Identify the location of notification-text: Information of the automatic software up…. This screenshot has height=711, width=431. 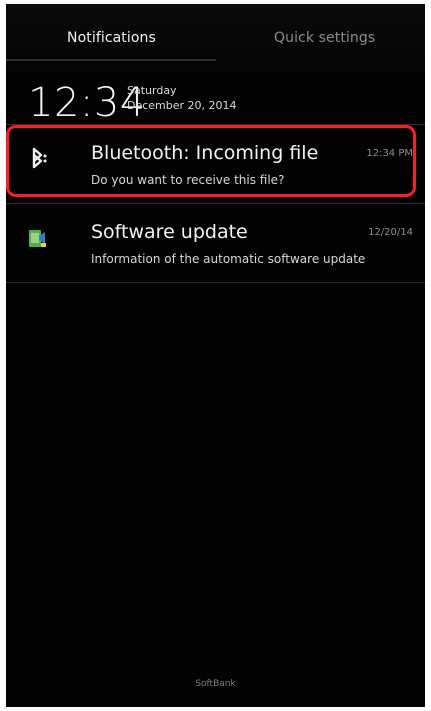
(228, 259).